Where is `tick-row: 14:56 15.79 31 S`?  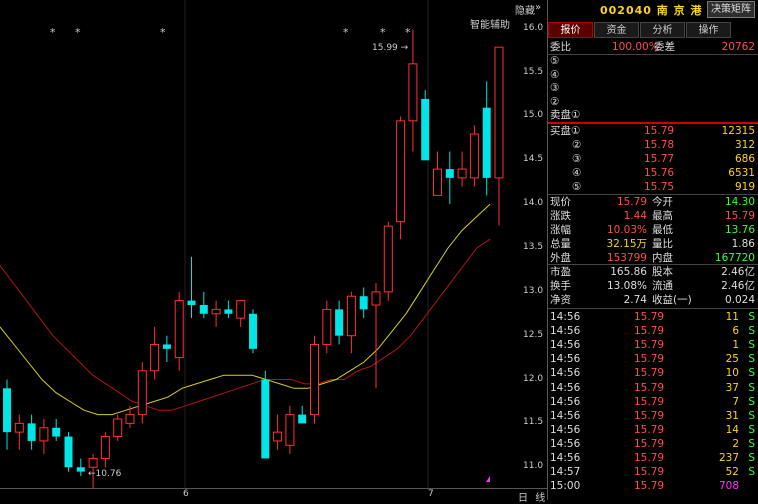
tick-row: 14:56 15.79 31 S is located at coordinates (652, 415).